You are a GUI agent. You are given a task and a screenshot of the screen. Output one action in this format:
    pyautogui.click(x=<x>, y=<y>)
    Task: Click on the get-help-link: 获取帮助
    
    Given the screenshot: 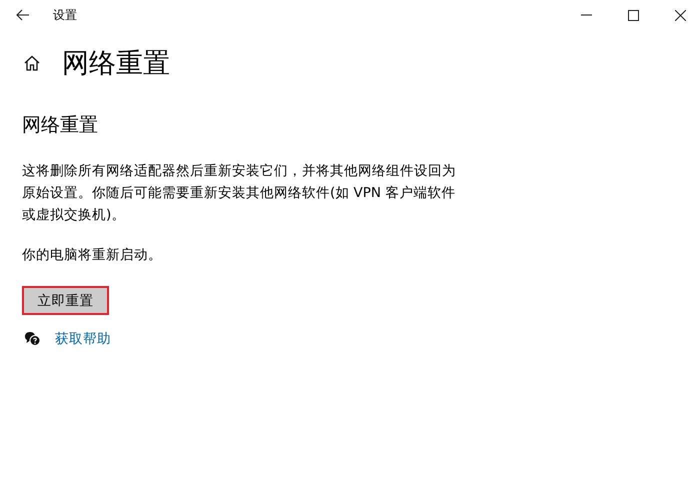 What is the action you would take?
    pyautogui.click(x=83, y=339)
    